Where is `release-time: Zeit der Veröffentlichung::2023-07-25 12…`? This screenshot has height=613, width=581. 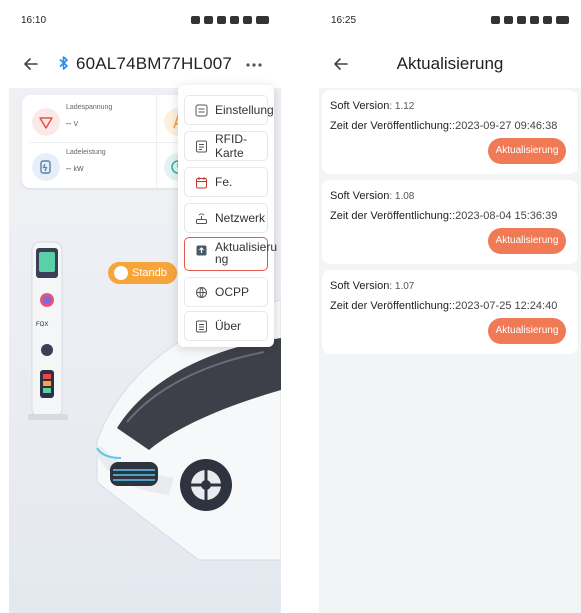
release-time: Zeit der Veröffentlichung::2023-07-25 12… is located at coordinates (444, 306).